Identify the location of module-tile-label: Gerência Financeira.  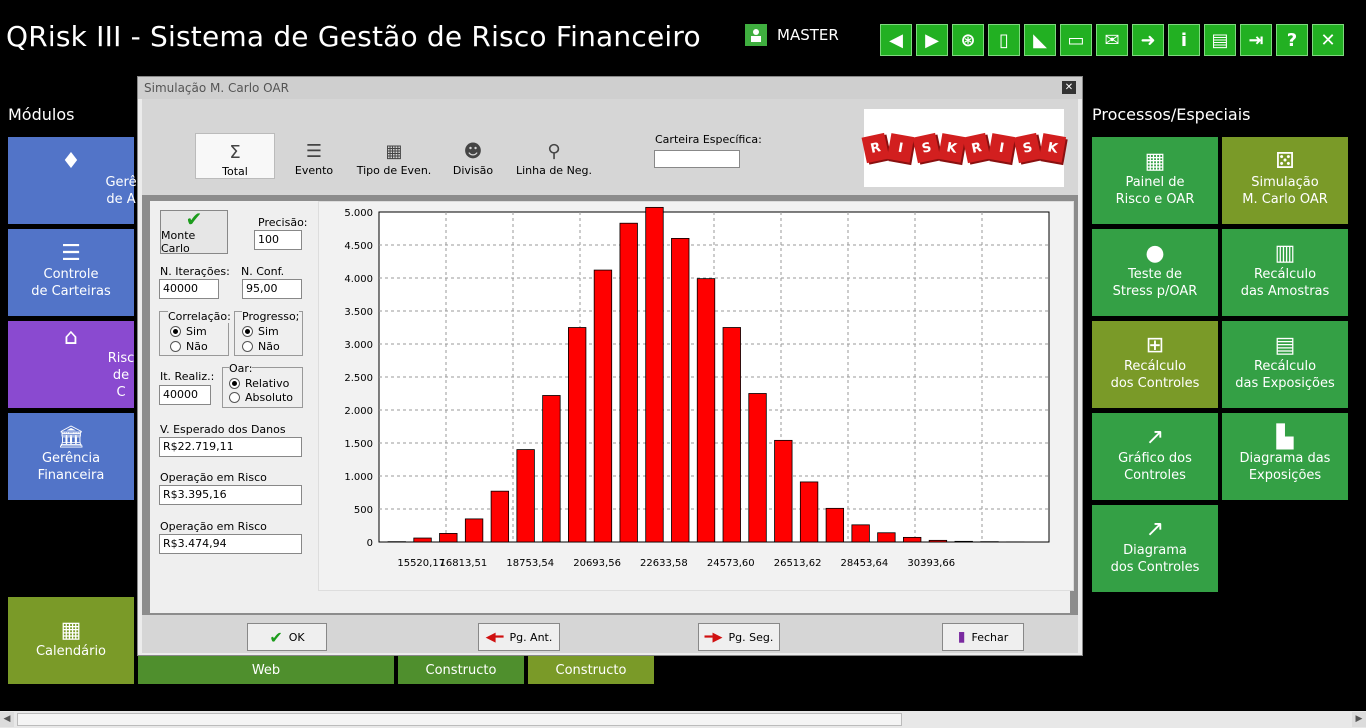
(71, 467).